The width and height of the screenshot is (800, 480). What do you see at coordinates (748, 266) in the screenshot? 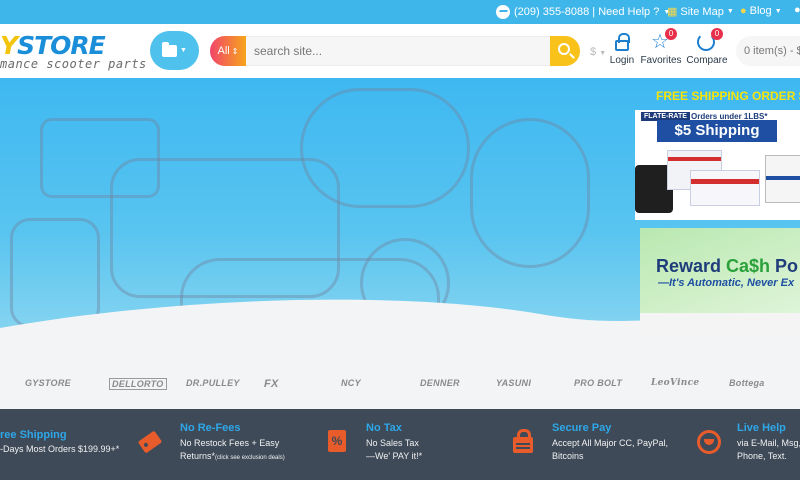
I see `reward-title-cash: Ca$h` at bounding box center [748, 266].